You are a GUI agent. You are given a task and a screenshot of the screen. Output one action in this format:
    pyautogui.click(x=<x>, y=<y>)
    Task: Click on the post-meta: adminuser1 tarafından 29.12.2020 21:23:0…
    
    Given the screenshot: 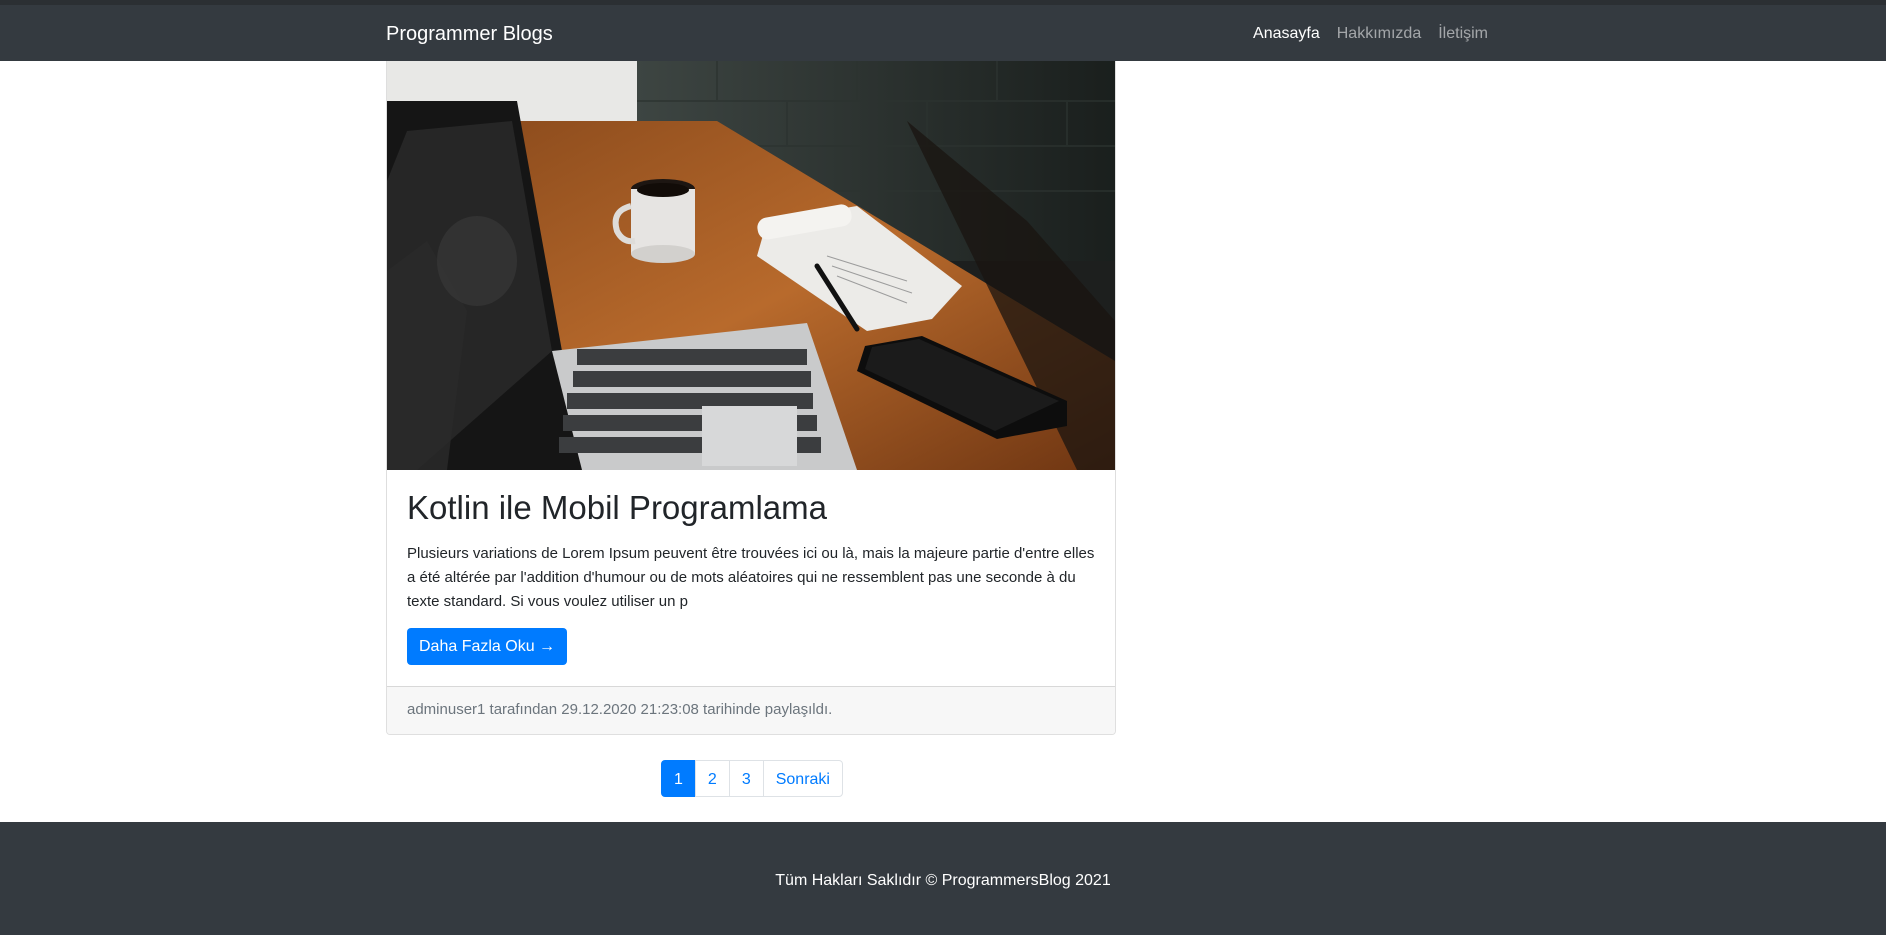 What is the action you would take?
    pyautogui.click(x=620, y=709)
    